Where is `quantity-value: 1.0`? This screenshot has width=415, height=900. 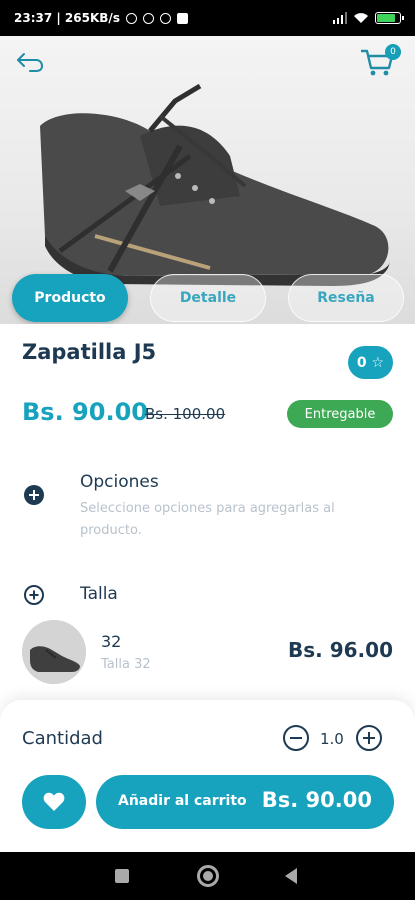 quantity-value: 1.0 is located at coordinates (332, 739).